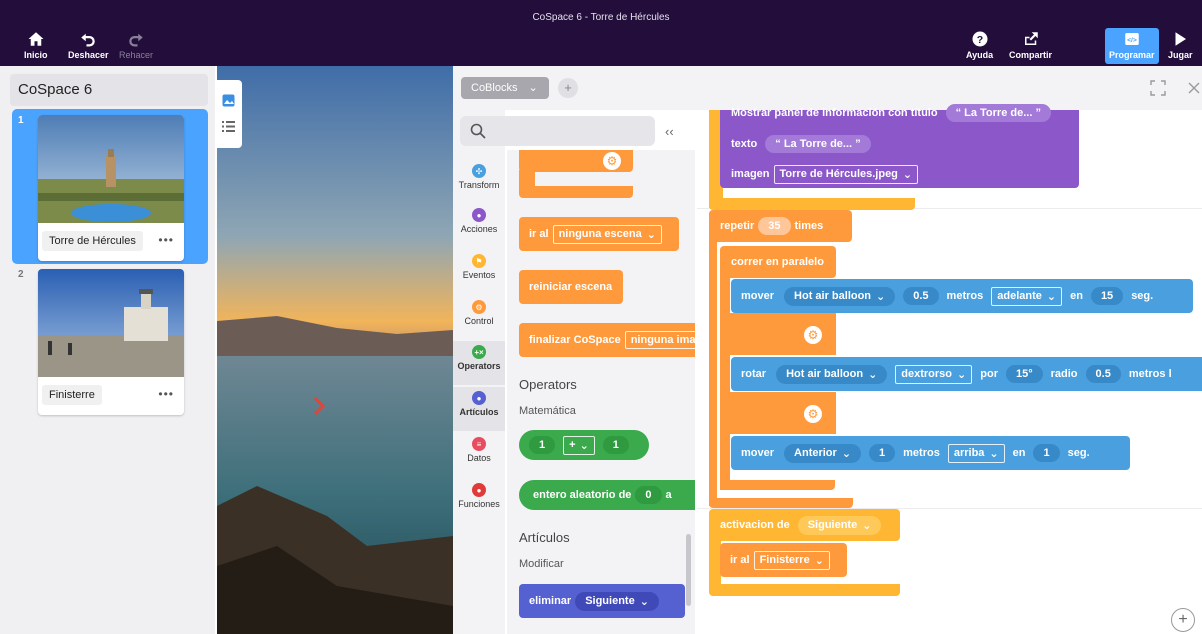 The image size is (1202, 634). What do you see at coordinates (607, 495) in the screenshot?
I see `palette-random-block: entero aleatorio de 0 a` at bounding box center [607, 495].